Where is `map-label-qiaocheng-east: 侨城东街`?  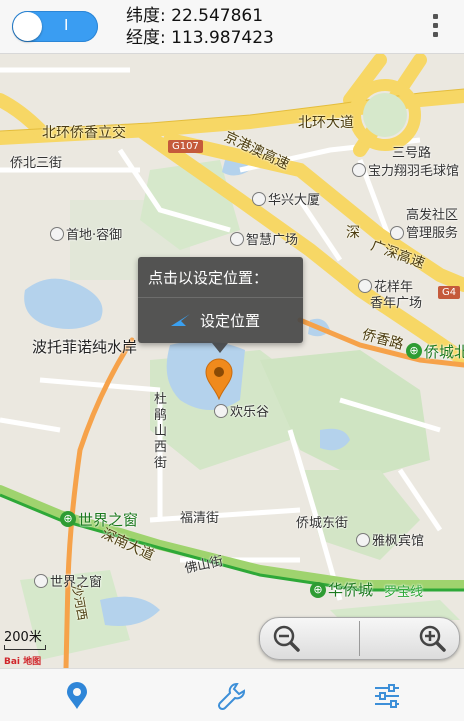 map-label-qiaocheng-east: 侨城东街 is located at coordinates (322, 523).